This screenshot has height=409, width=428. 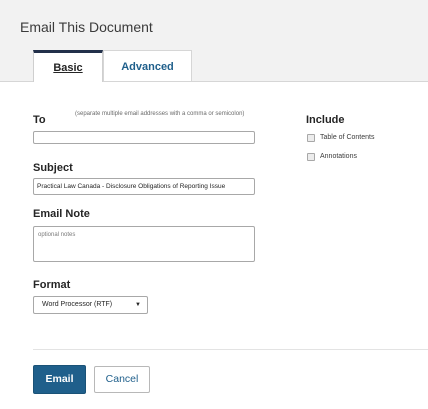 What do you see at coordinates (338, 156) in the screenshot?
I see `annotations-label: Annotations` at bounding box center [338, 156].